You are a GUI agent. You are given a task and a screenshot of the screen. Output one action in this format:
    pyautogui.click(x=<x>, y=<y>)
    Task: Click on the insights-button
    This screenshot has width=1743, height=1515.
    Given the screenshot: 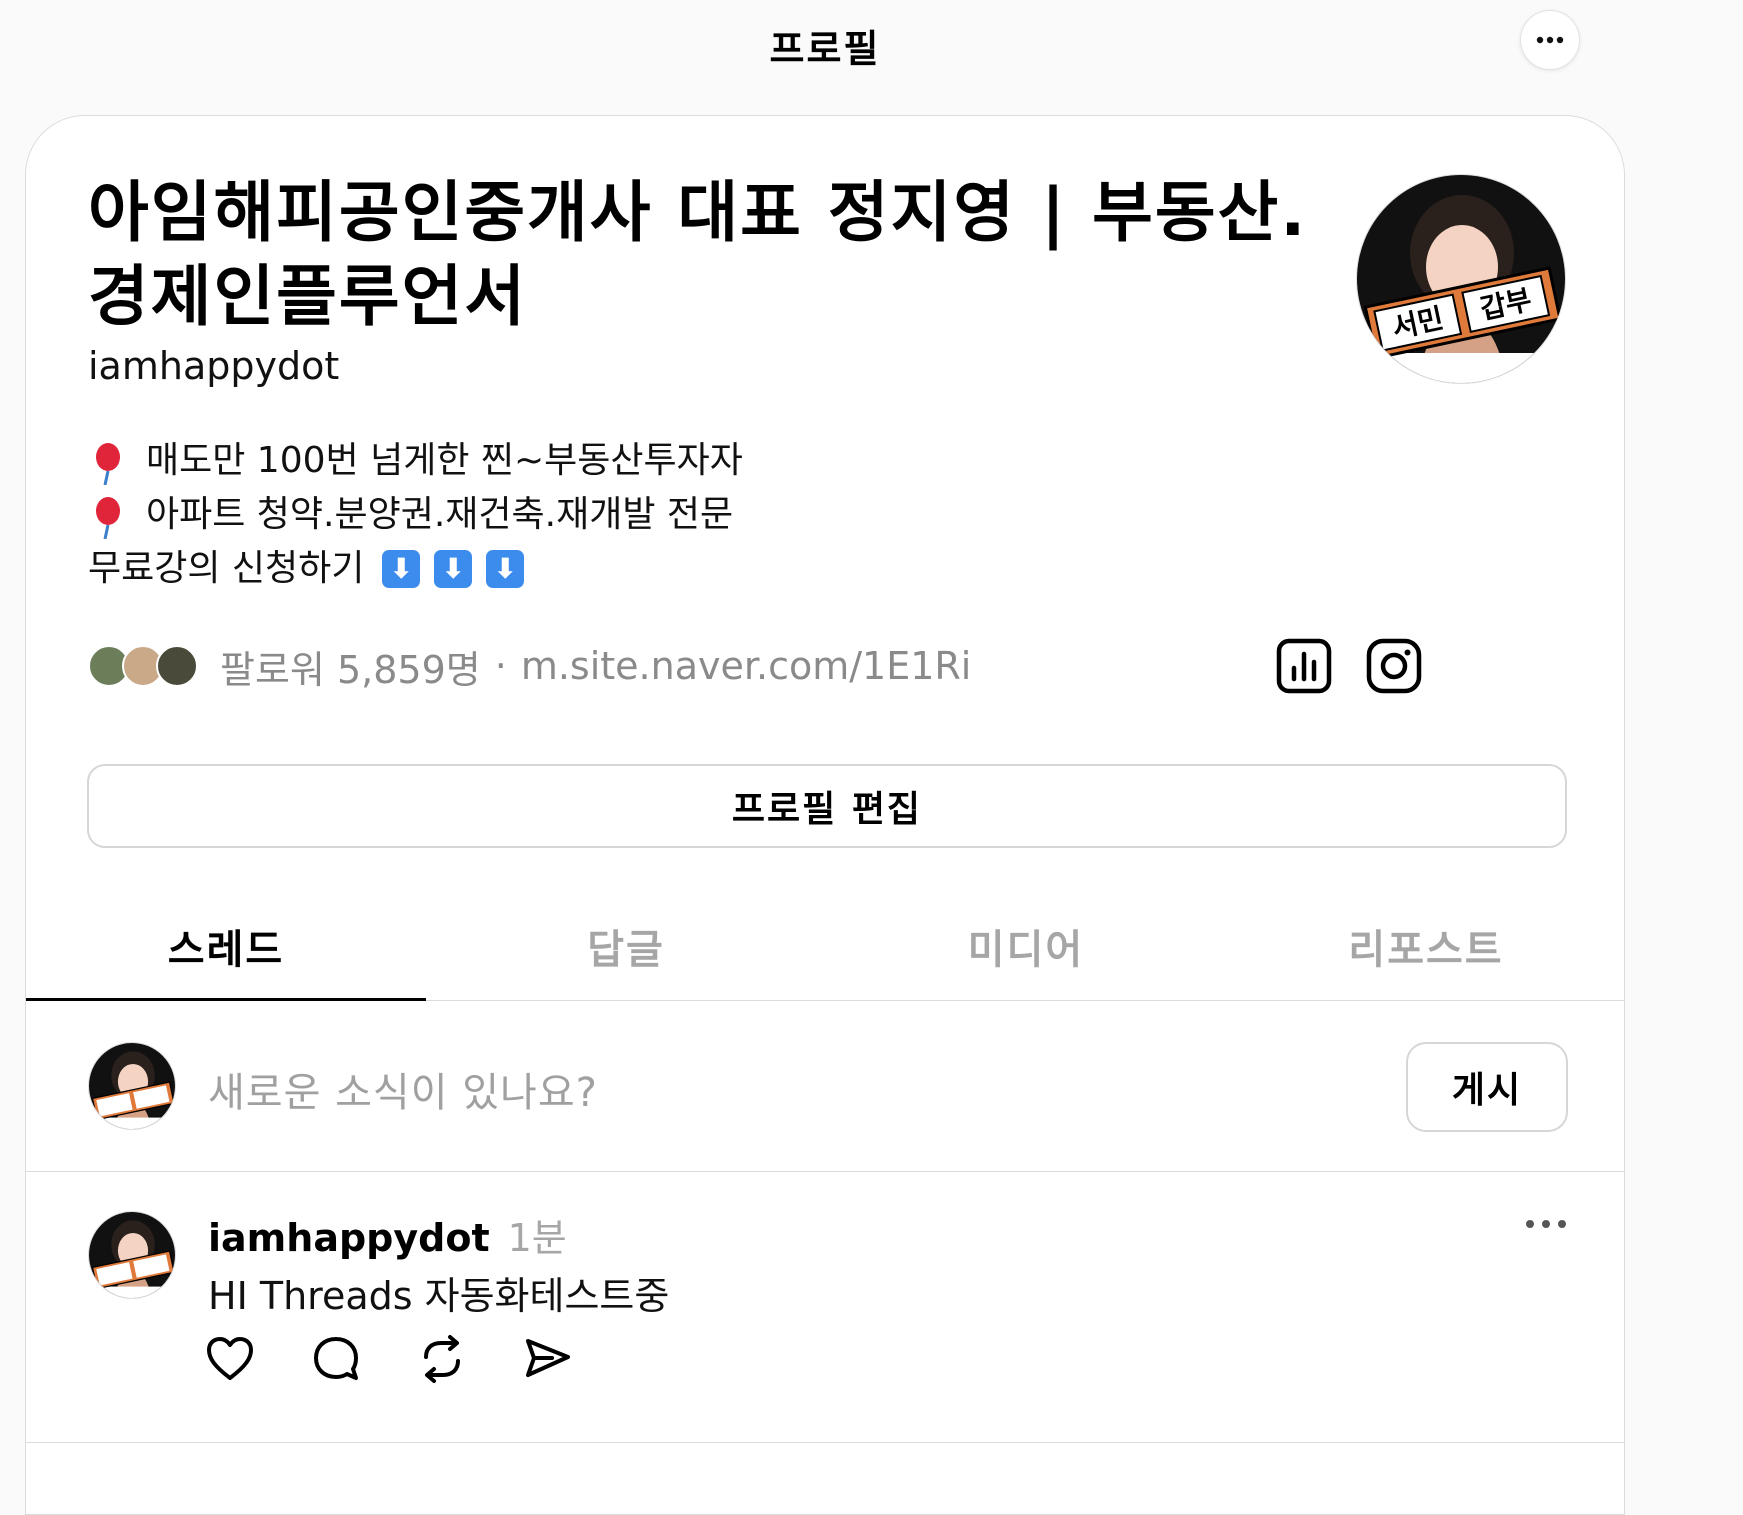 What is the action you would take?
    pyautogui.click(x=1304, y=666)
    